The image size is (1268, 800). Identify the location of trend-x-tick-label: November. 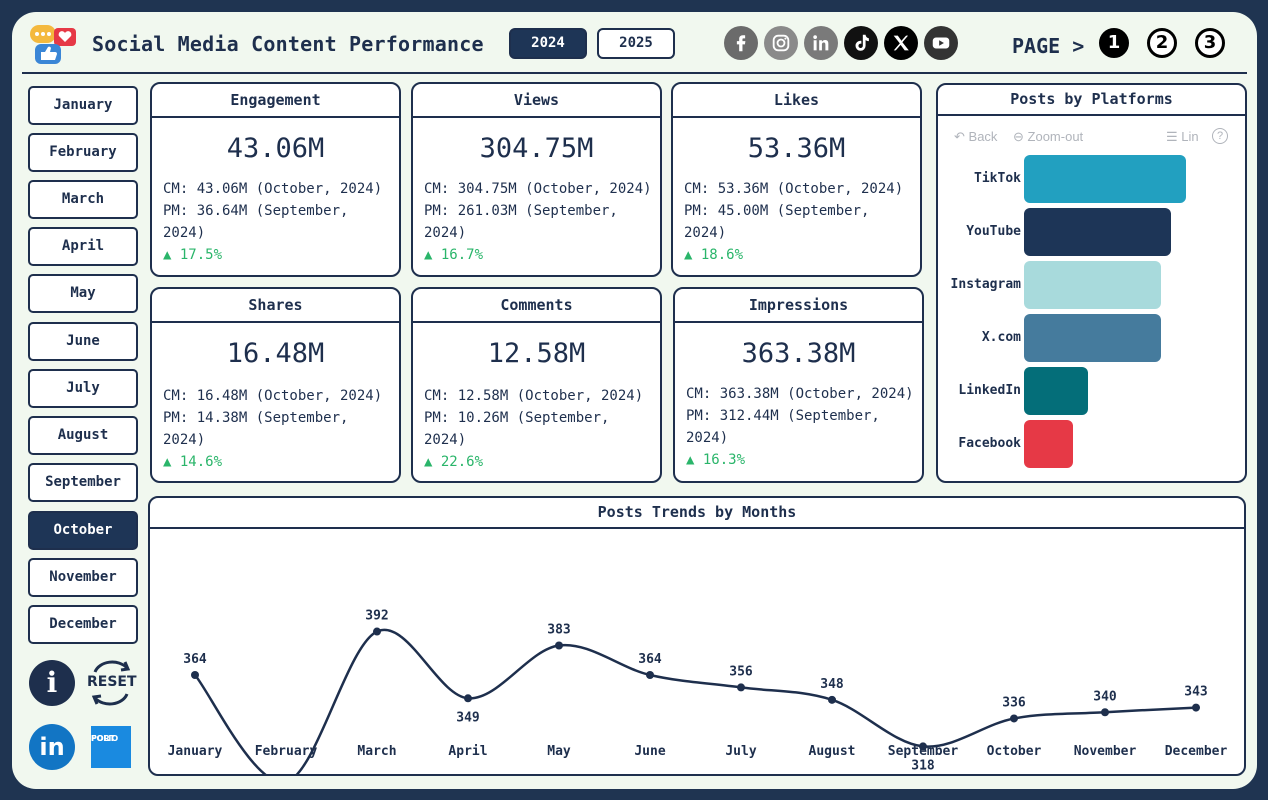
(1105, 751).